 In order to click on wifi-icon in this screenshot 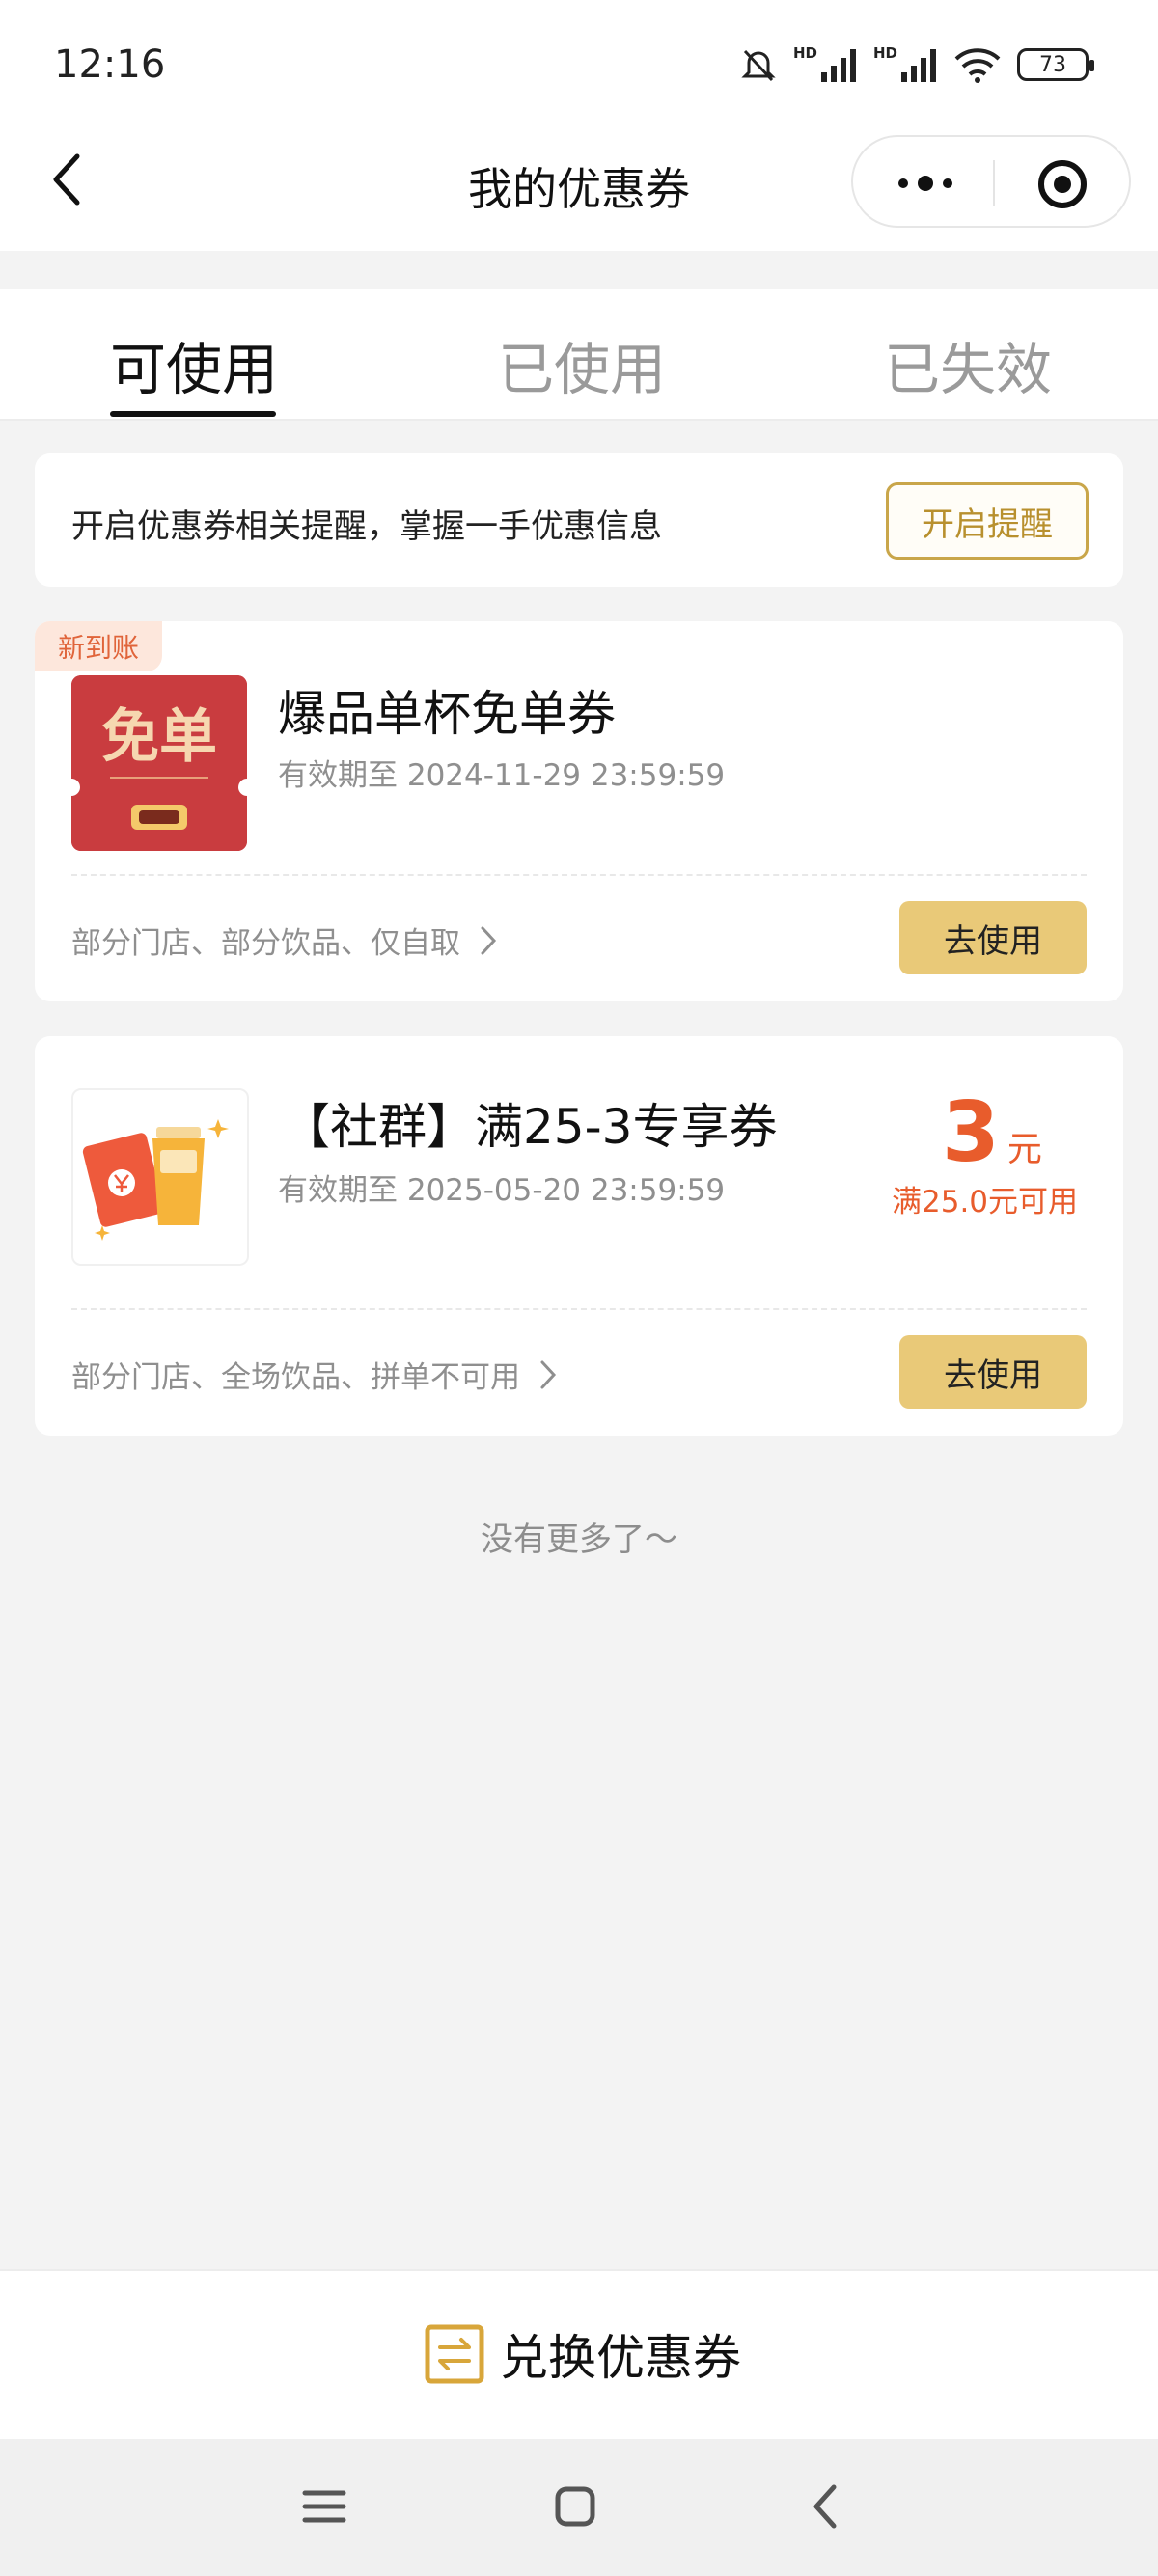, I will do `click(977, 65)`.